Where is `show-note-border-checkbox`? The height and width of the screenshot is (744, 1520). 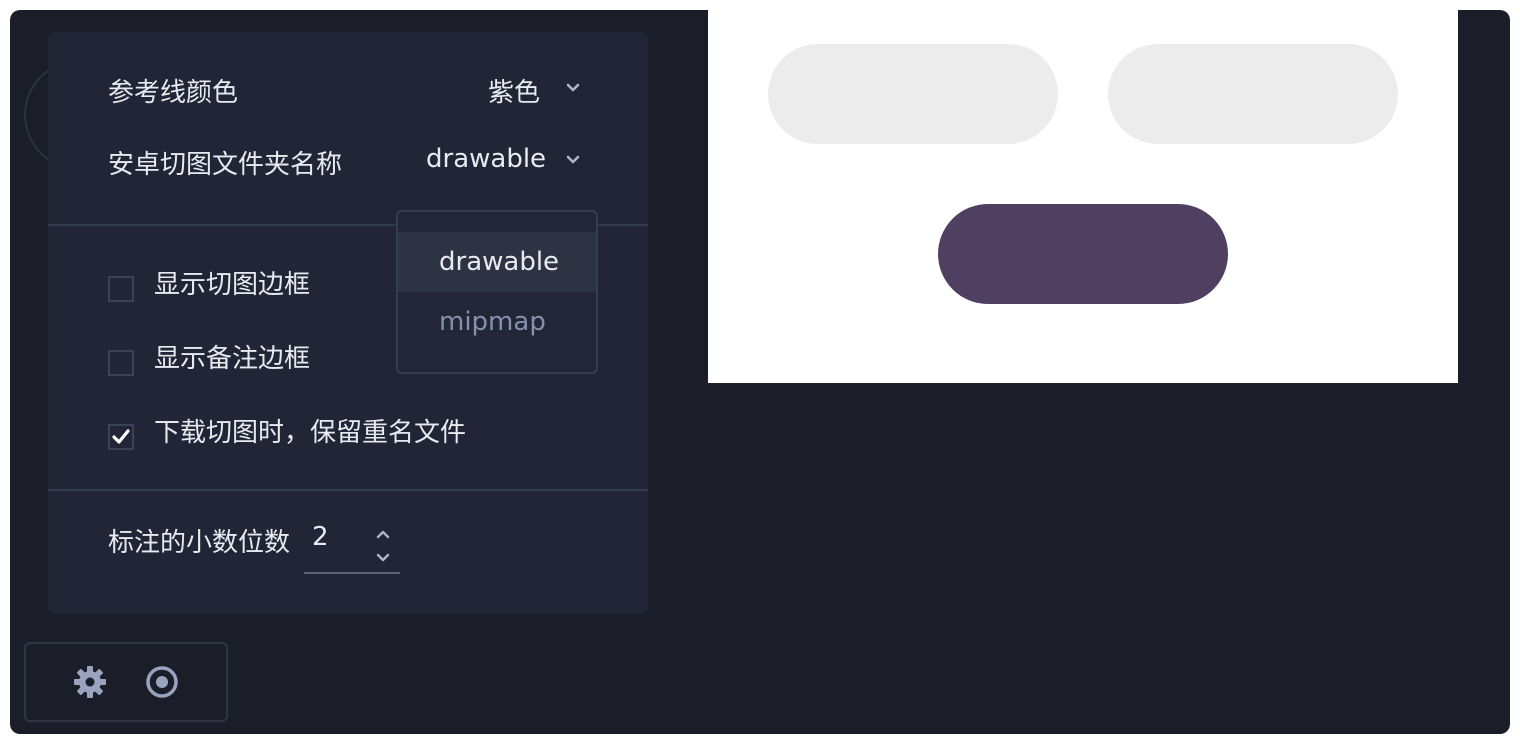 show-note-border-checkbox is located at coordinates (121, 363).